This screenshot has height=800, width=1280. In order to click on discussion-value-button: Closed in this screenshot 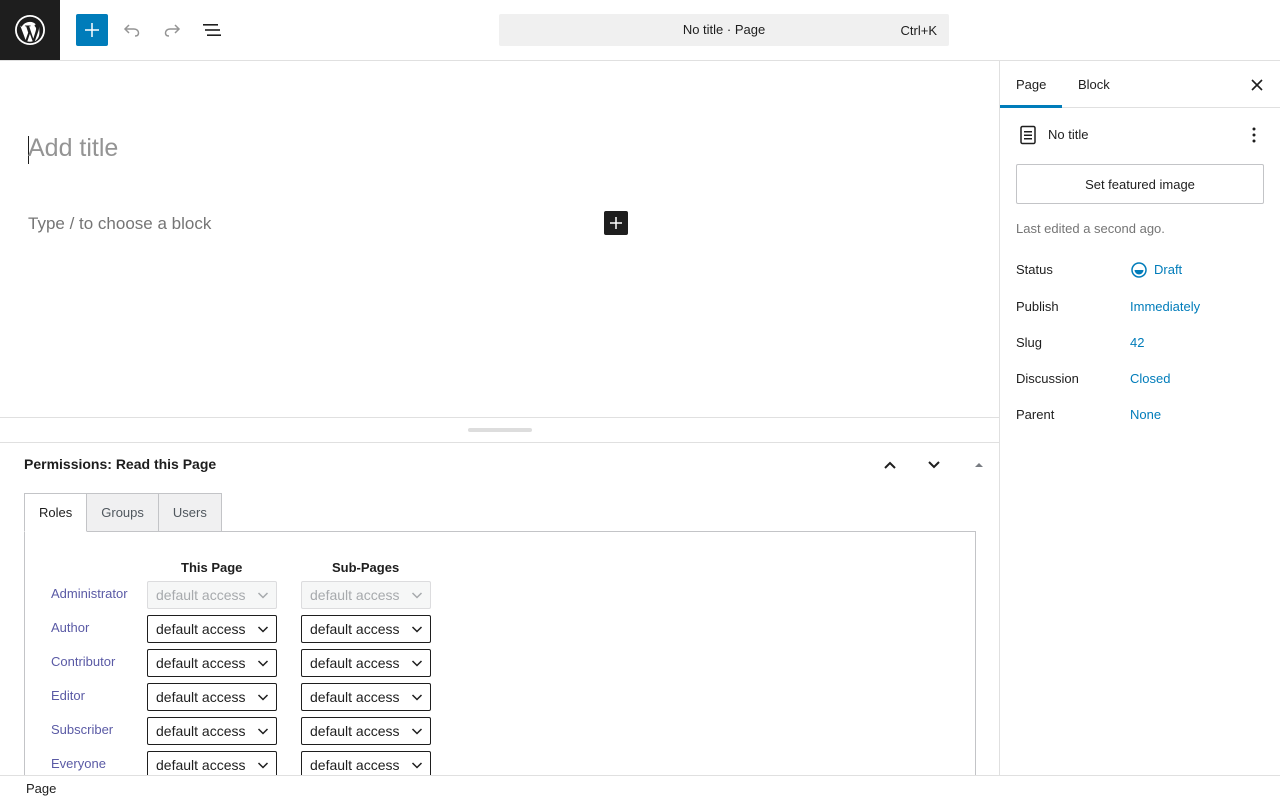, I will do `click(1150, 378)`.